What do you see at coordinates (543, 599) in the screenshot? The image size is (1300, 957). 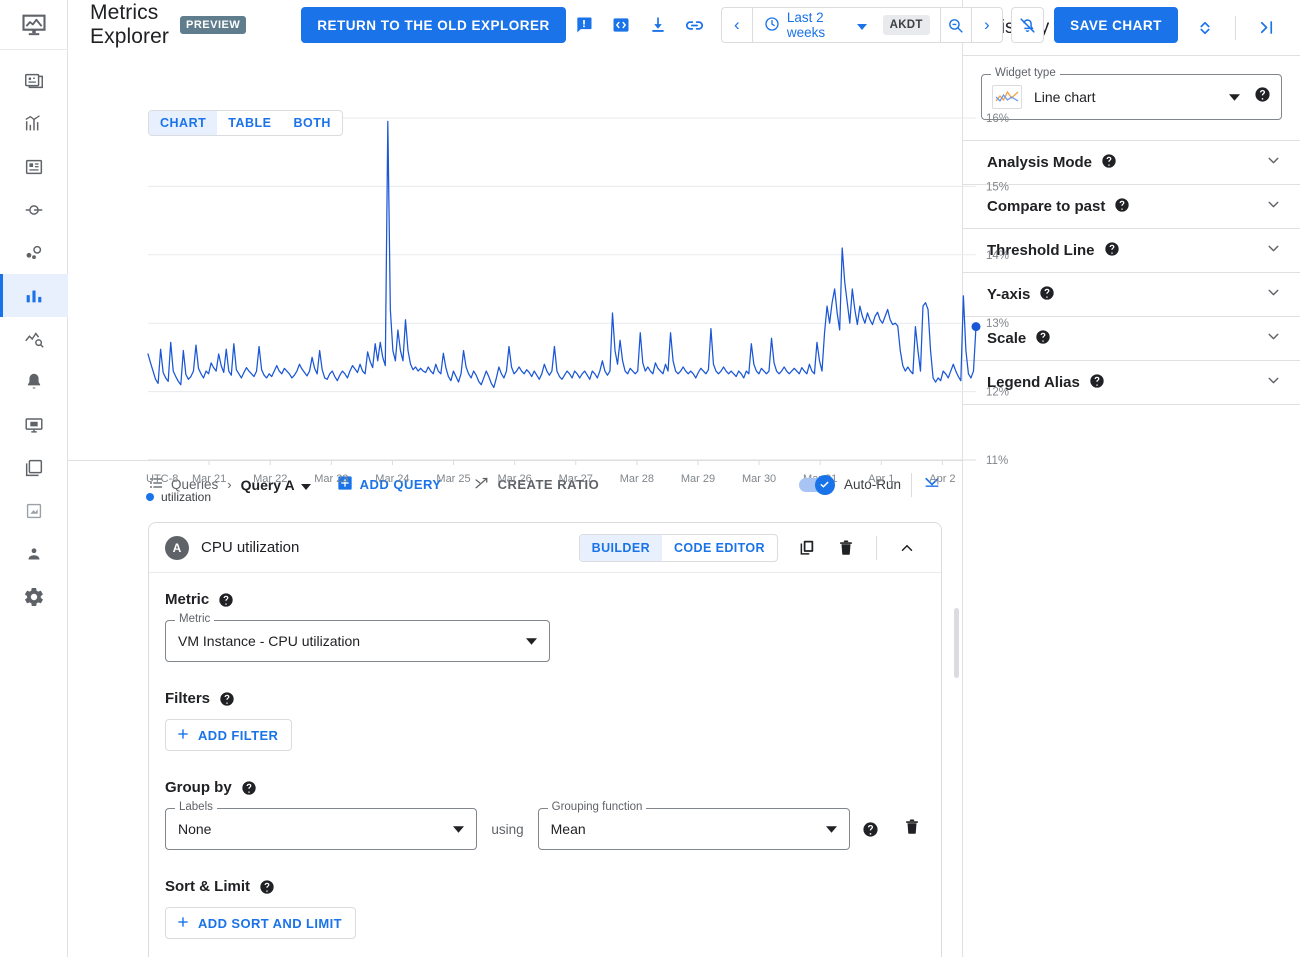 I see `metric-section-heading: Metric` at bounding box center [543, 599].